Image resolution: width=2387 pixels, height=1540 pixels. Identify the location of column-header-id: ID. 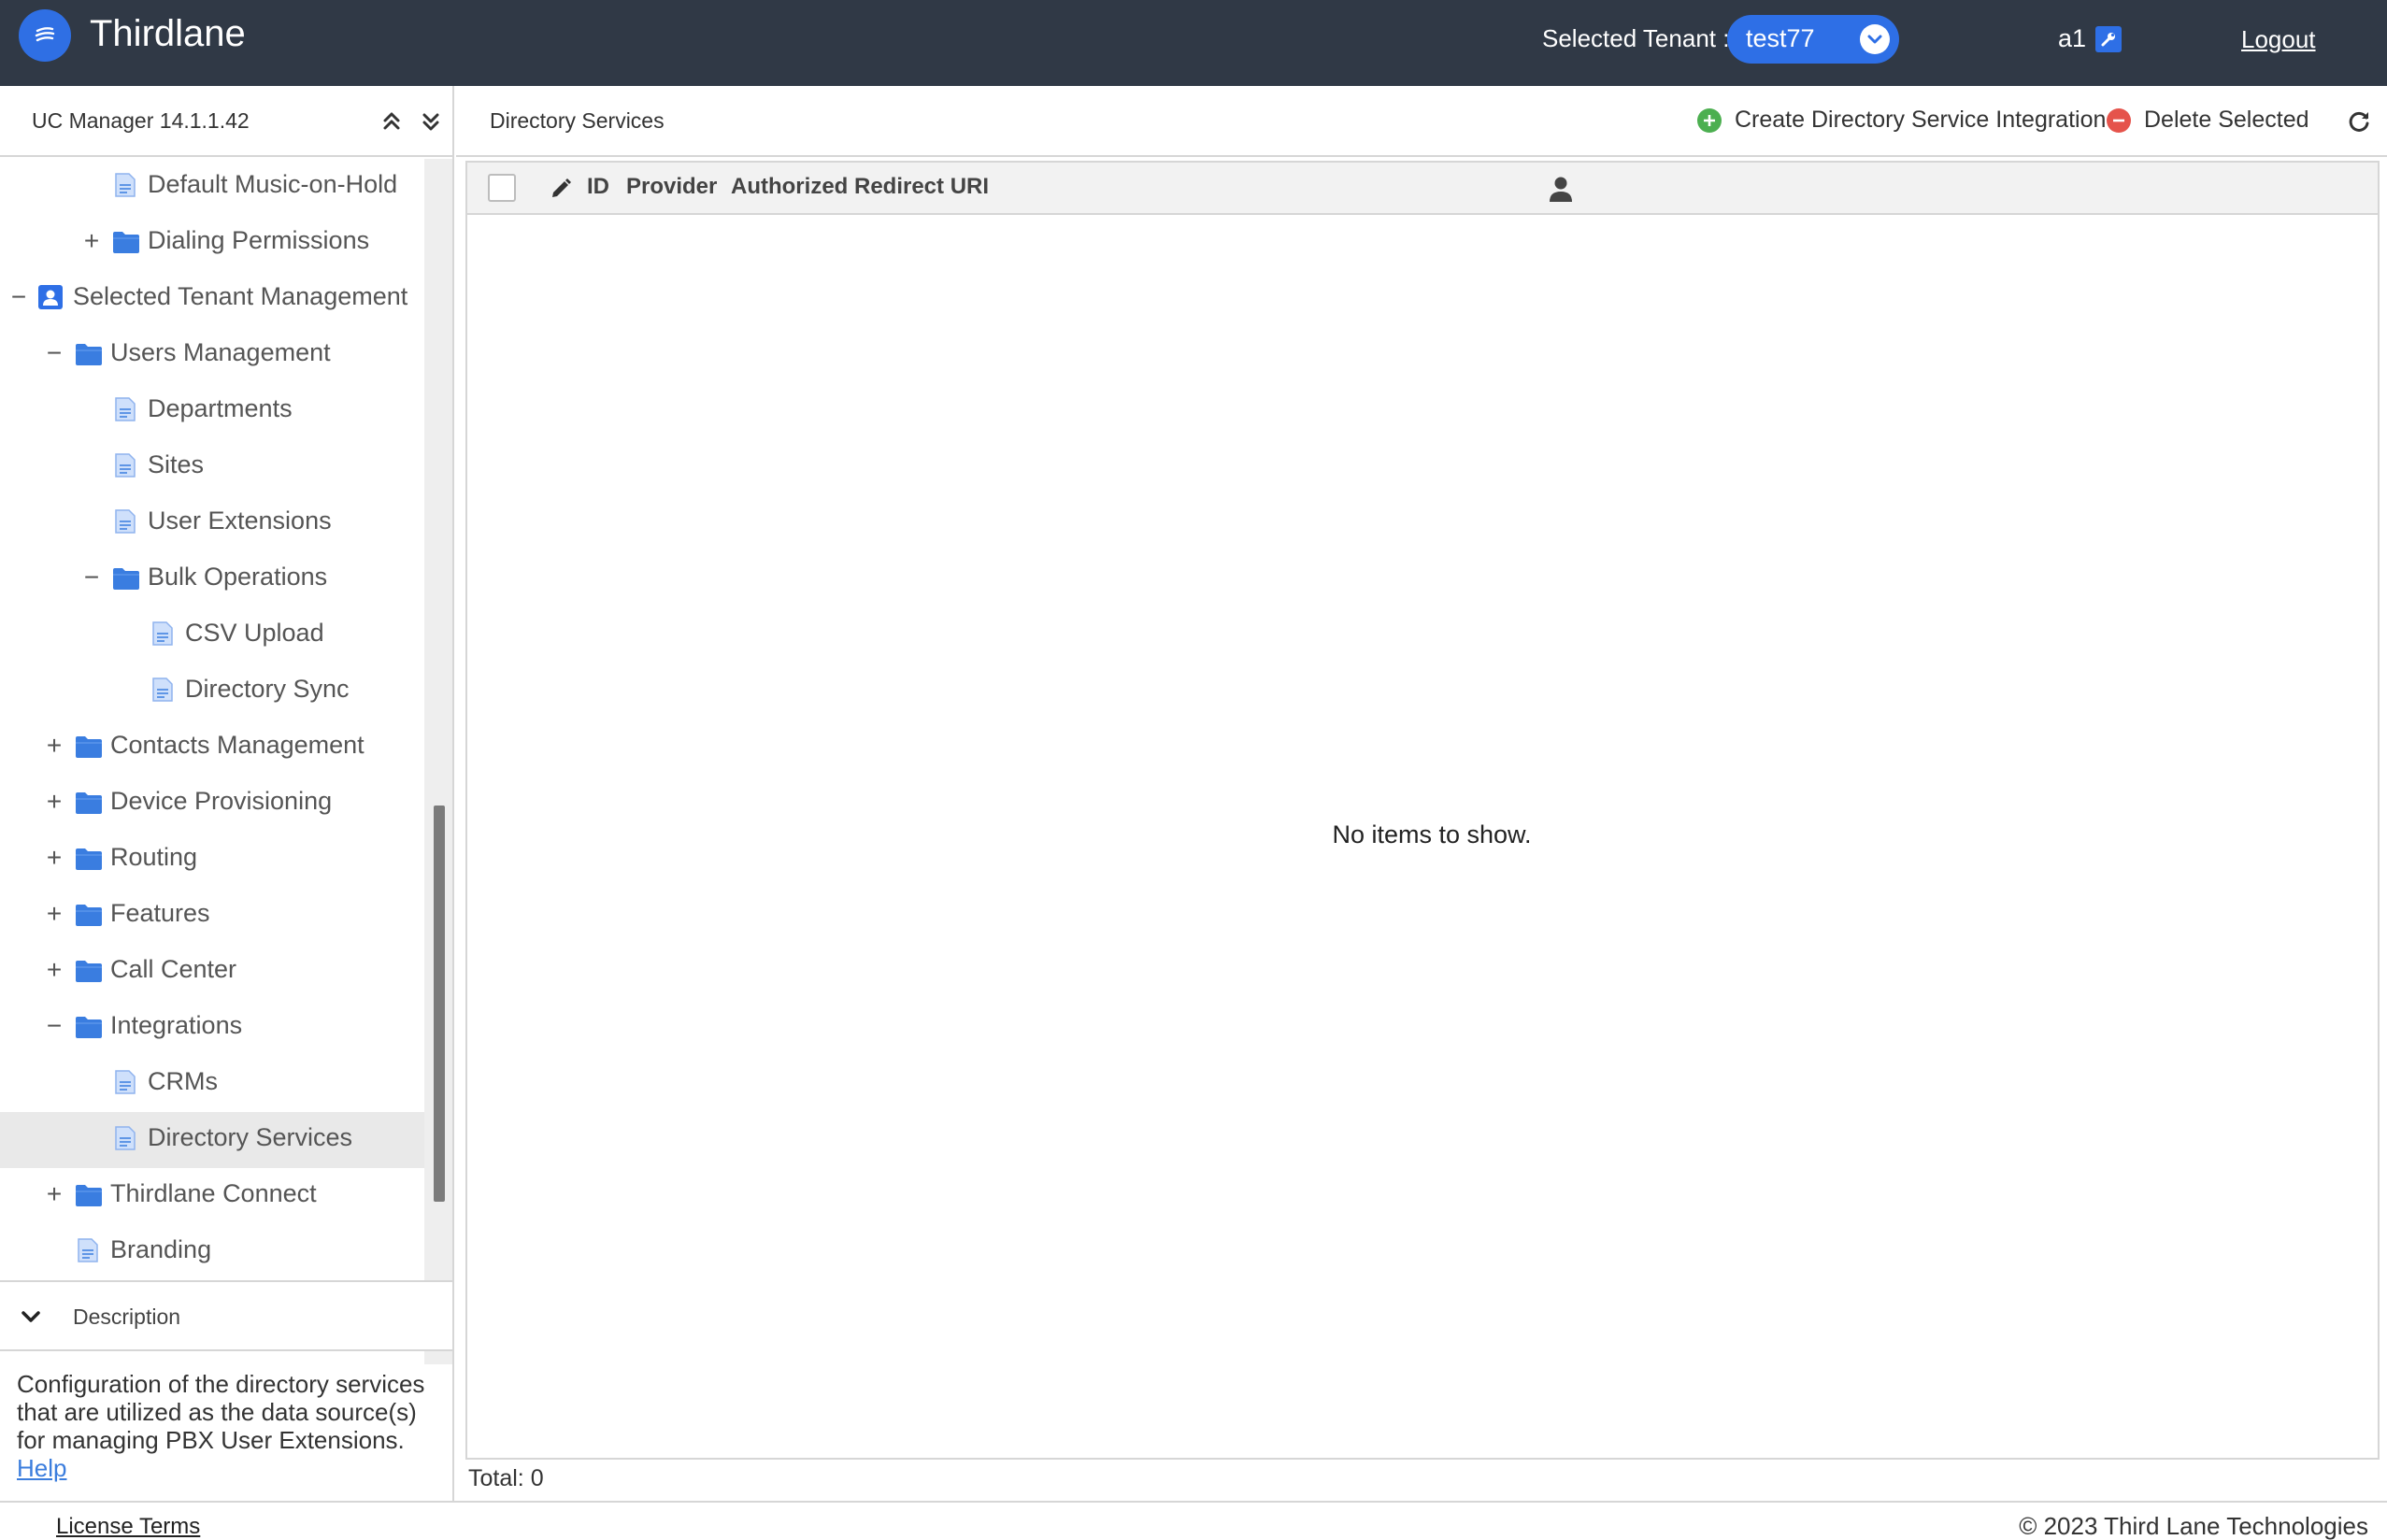
(598, 187).